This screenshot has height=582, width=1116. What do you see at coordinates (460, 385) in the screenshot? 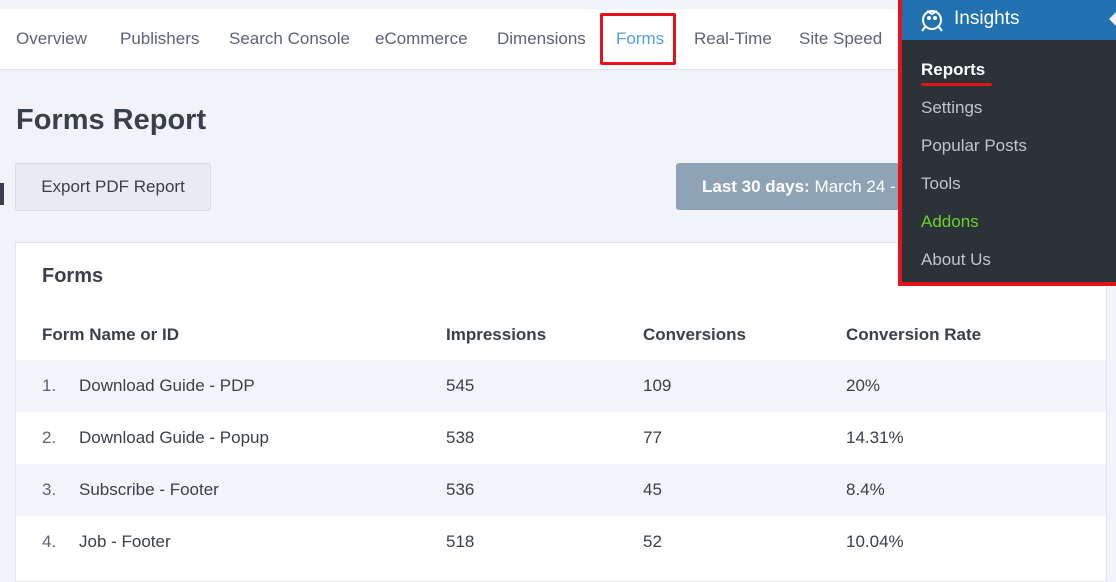
I see `impressions-cell: 545` at bounding box center [460, 385].